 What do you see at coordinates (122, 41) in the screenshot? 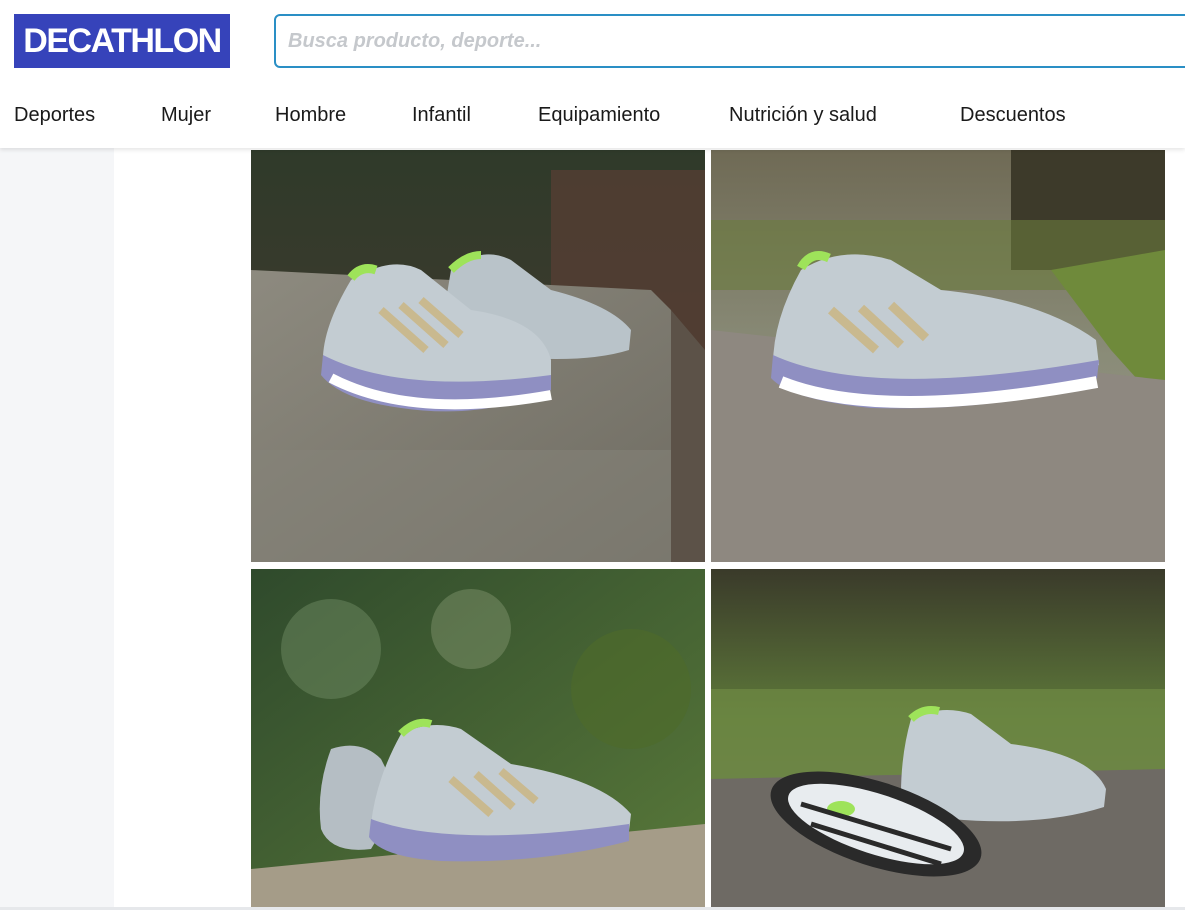
I see `decathlon-logo: DECATHLON` at bounding box center [122, 41].